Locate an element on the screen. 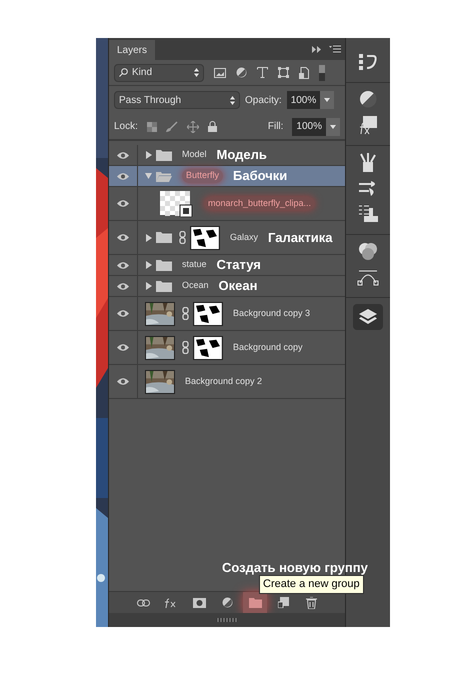  scrollbar is located at coordinates (227, 620).